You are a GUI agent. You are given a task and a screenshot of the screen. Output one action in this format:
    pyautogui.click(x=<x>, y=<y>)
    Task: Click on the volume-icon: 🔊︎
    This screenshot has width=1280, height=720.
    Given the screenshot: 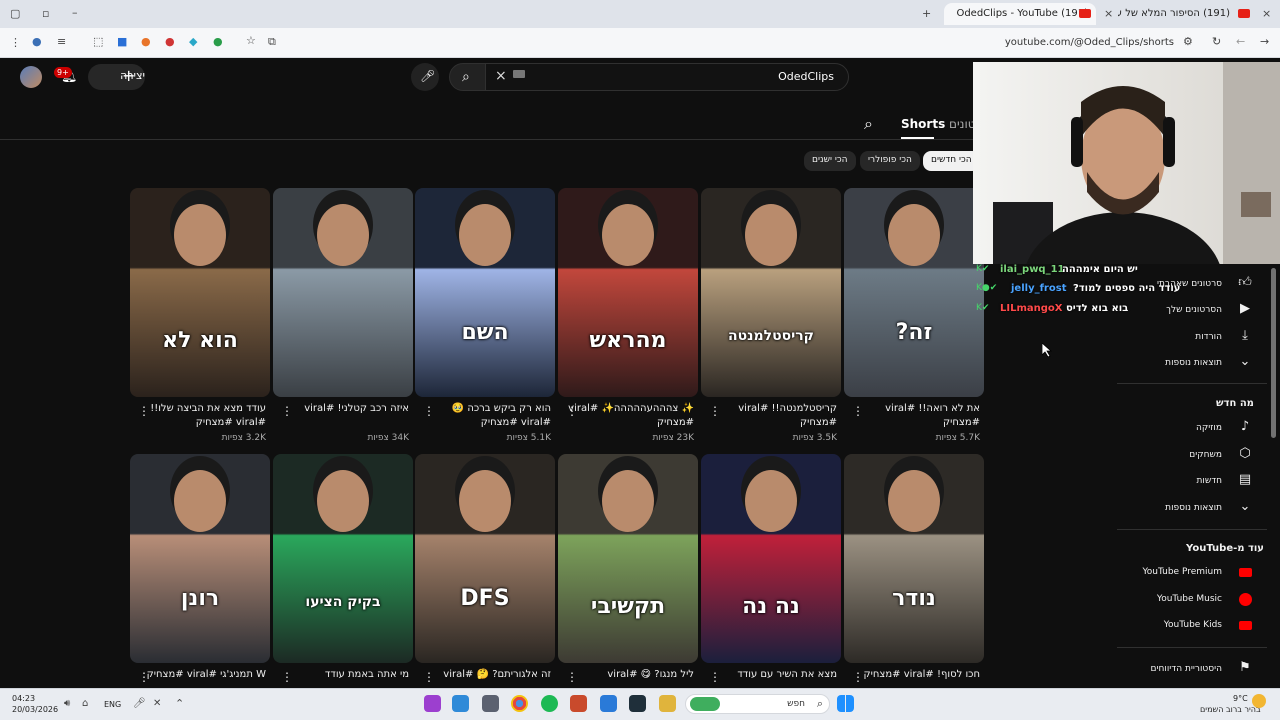 What is the action you would take?
    pyautogui.click(x=67, y=704)
    